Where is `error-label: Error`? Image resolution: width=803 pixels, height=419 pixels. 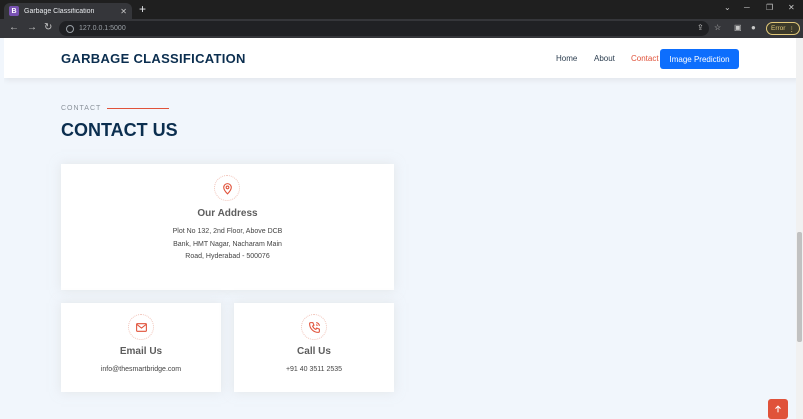
error-label: Error is located at coordinates (778, 28).